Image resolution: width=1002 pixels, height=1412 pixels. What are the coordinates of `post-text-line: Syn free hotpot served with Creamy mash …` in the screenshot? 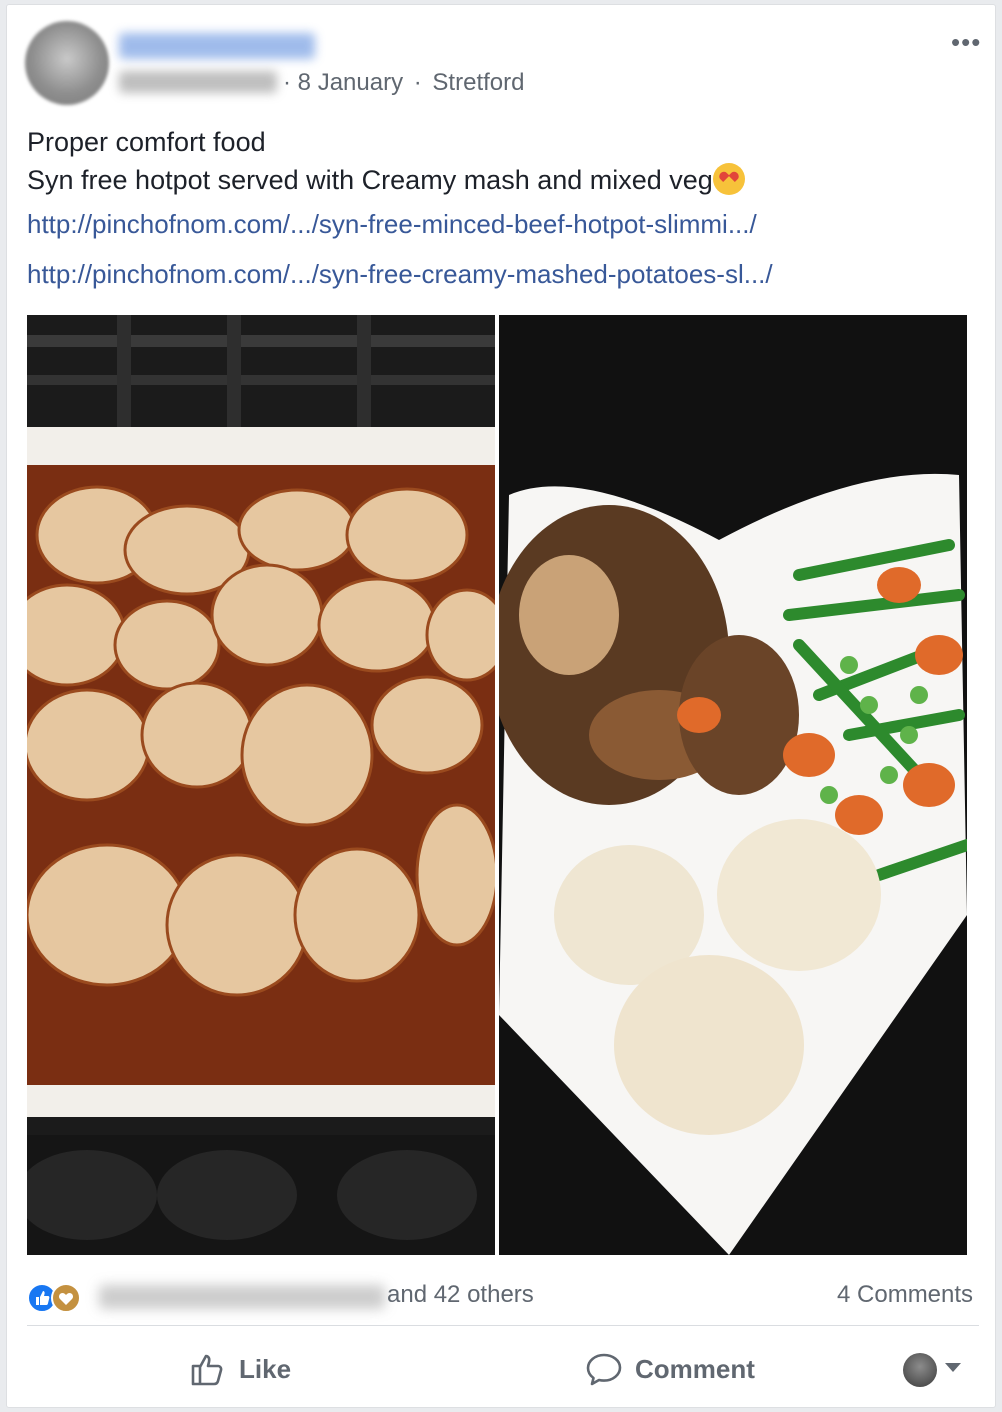 It's located at (370, 180).